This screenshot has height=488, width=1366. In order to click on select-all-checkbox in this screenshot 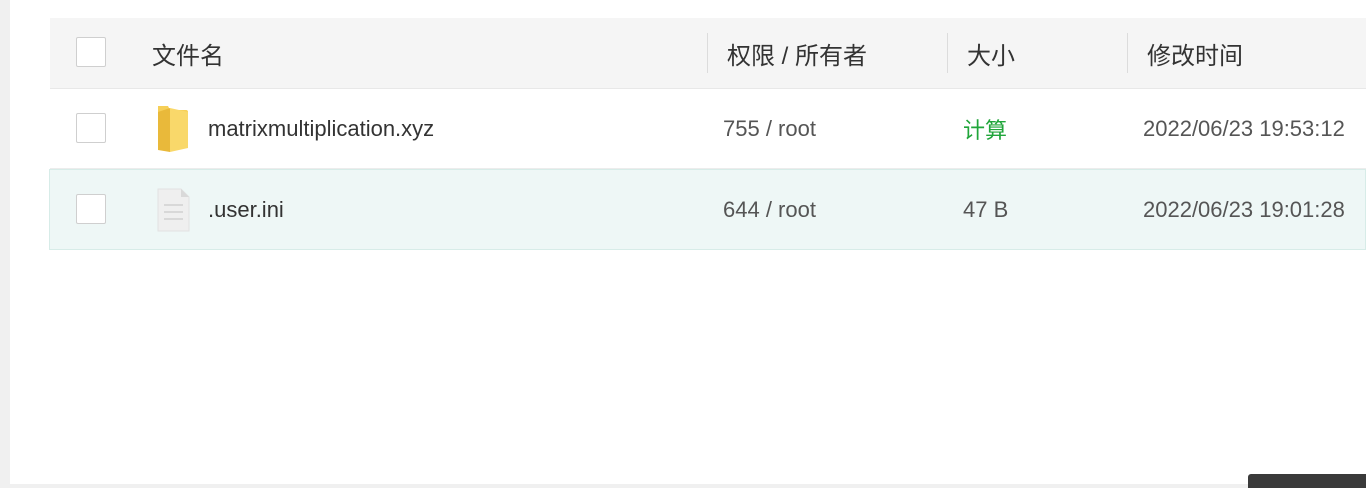, I will do `click(91, 52)`.